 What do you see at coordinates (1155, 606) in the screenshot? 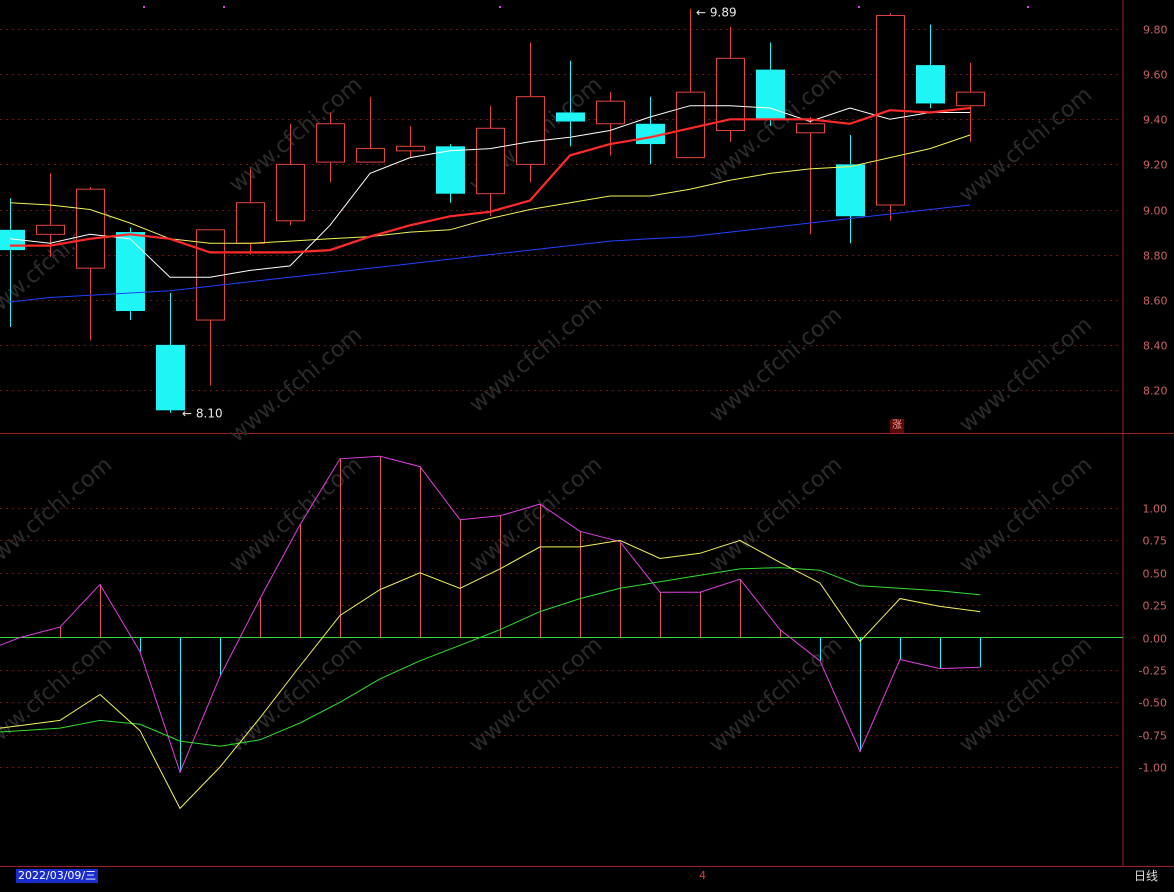
I see `macd-tick-label: 0.25` at bounding box center [1155, 606].